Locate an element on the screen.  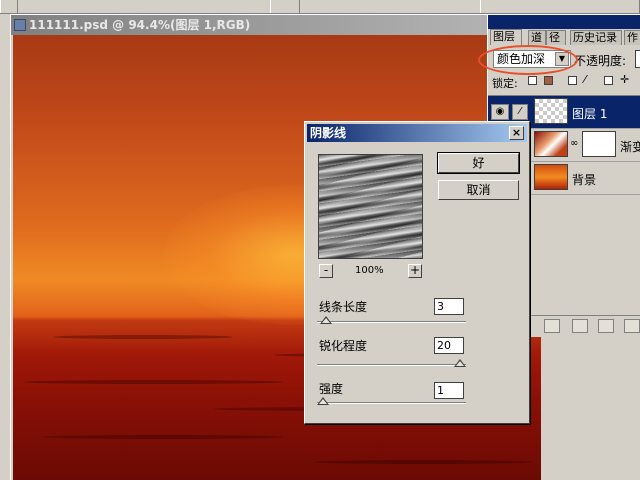
strength-input: 1 is located at coordinates (449, 390).